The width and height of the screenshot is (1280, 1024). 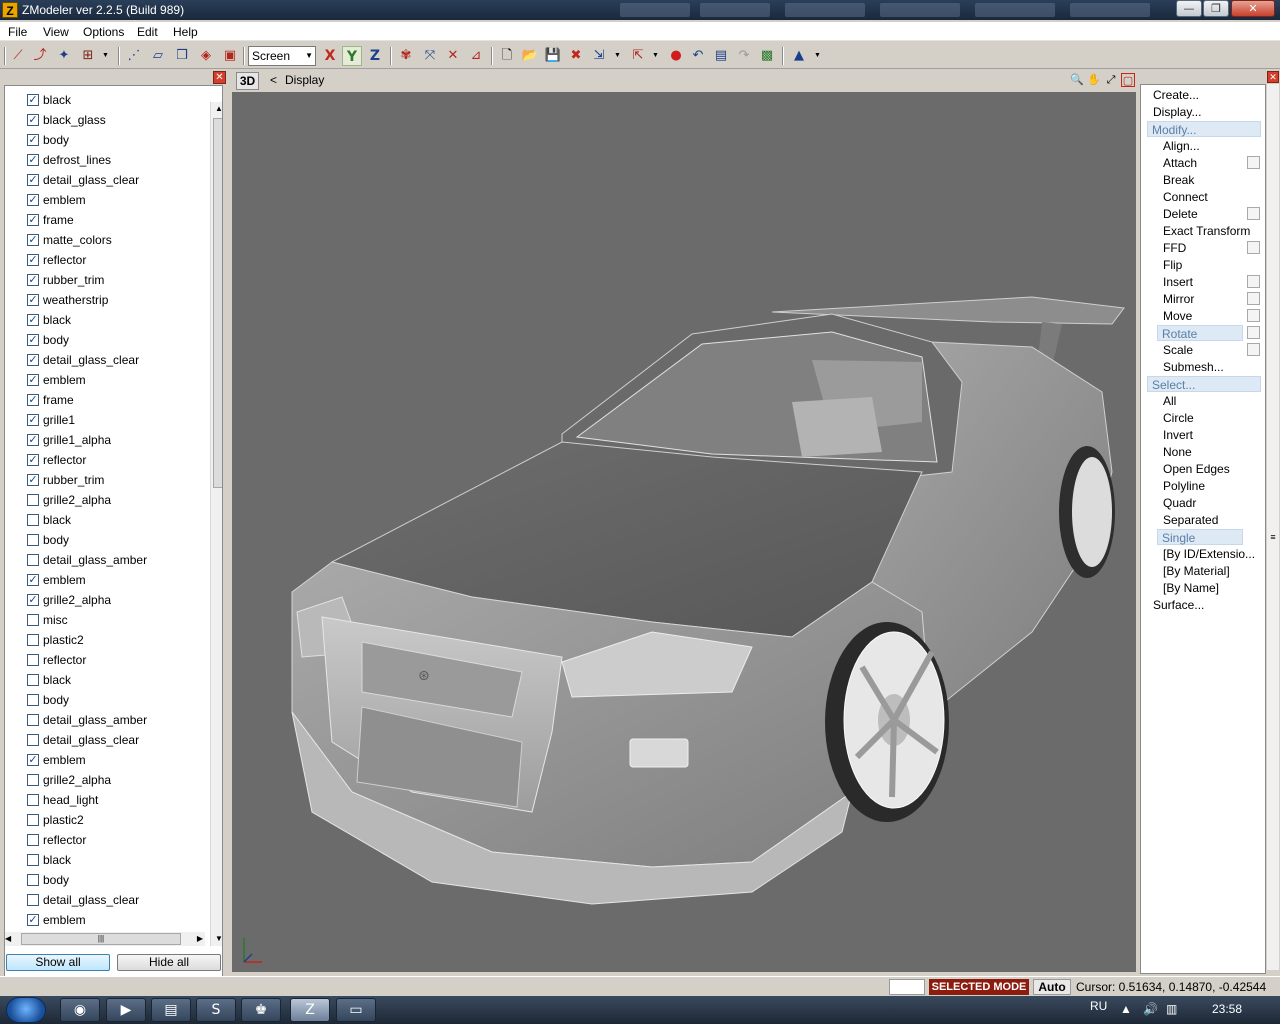 I want to click on window-task-icon: ▭, so click(x=356, y=1010).